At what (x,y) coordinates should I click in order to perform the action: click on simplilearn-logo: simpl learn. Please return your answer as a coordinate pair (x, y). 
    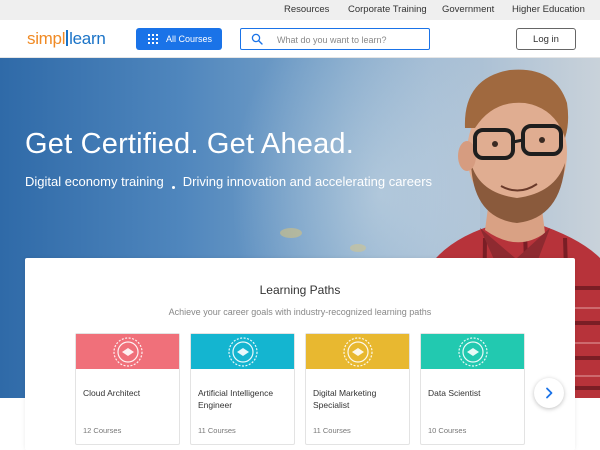
    Looking at the image, I should click on (66, 39).